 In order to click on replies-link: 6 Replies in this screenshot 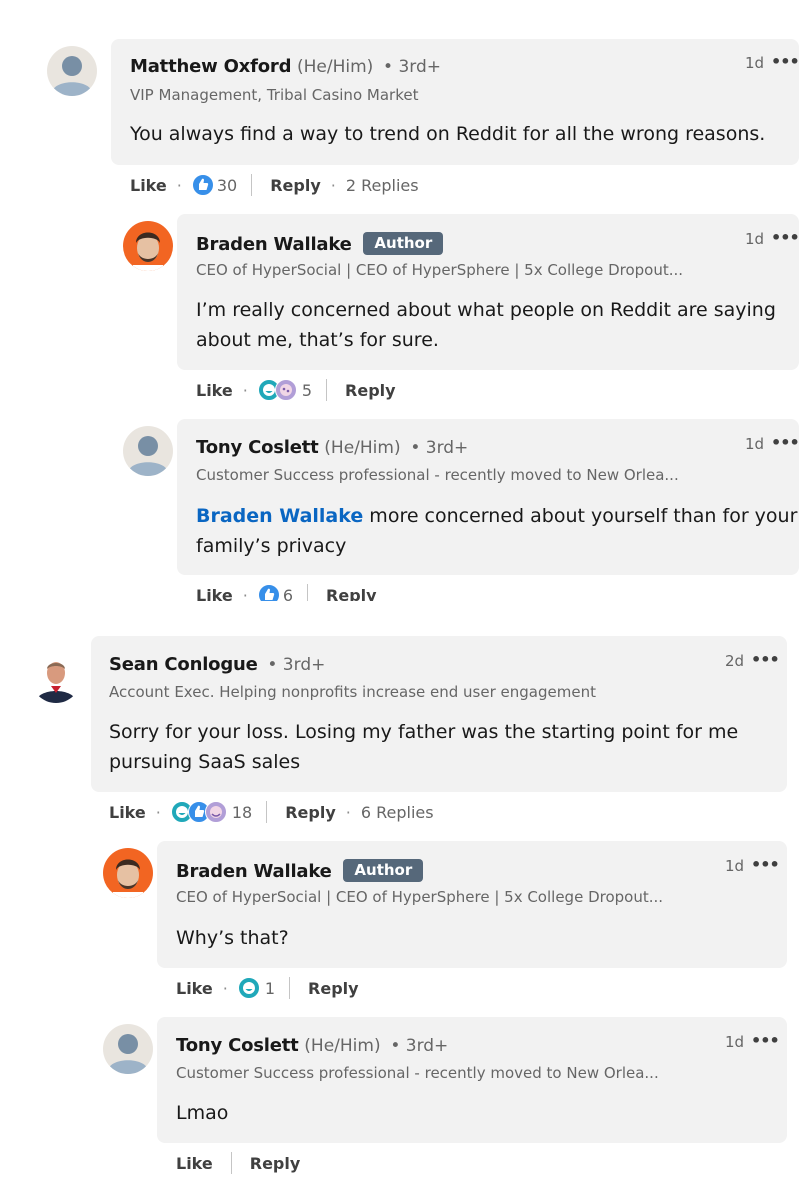, I will do `click(397, 812)`.